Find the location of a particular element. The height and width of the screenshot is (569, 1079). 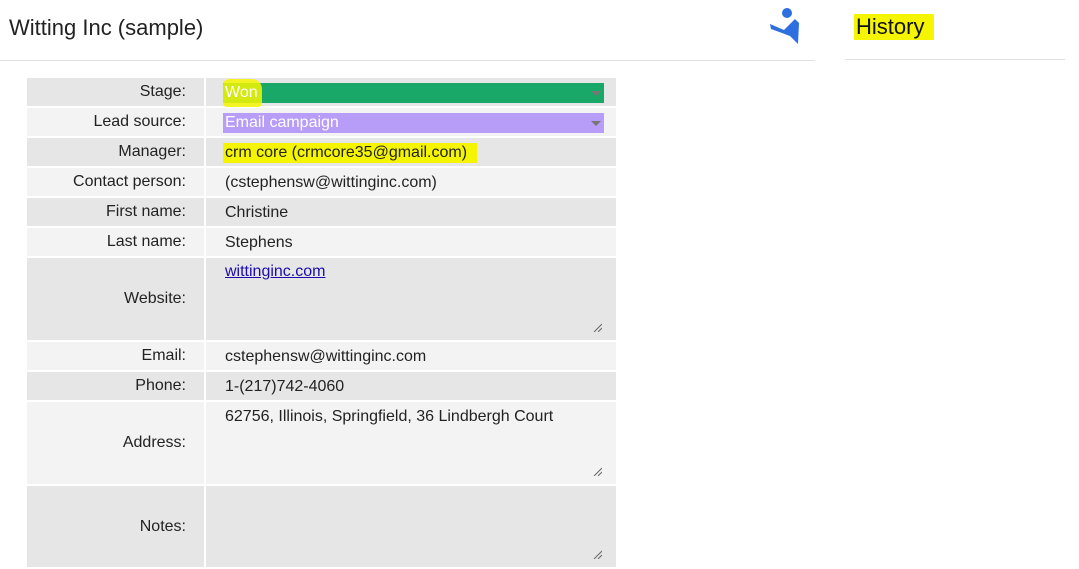

lead-source-select: Email campaign is located at coordinates (413, 123).